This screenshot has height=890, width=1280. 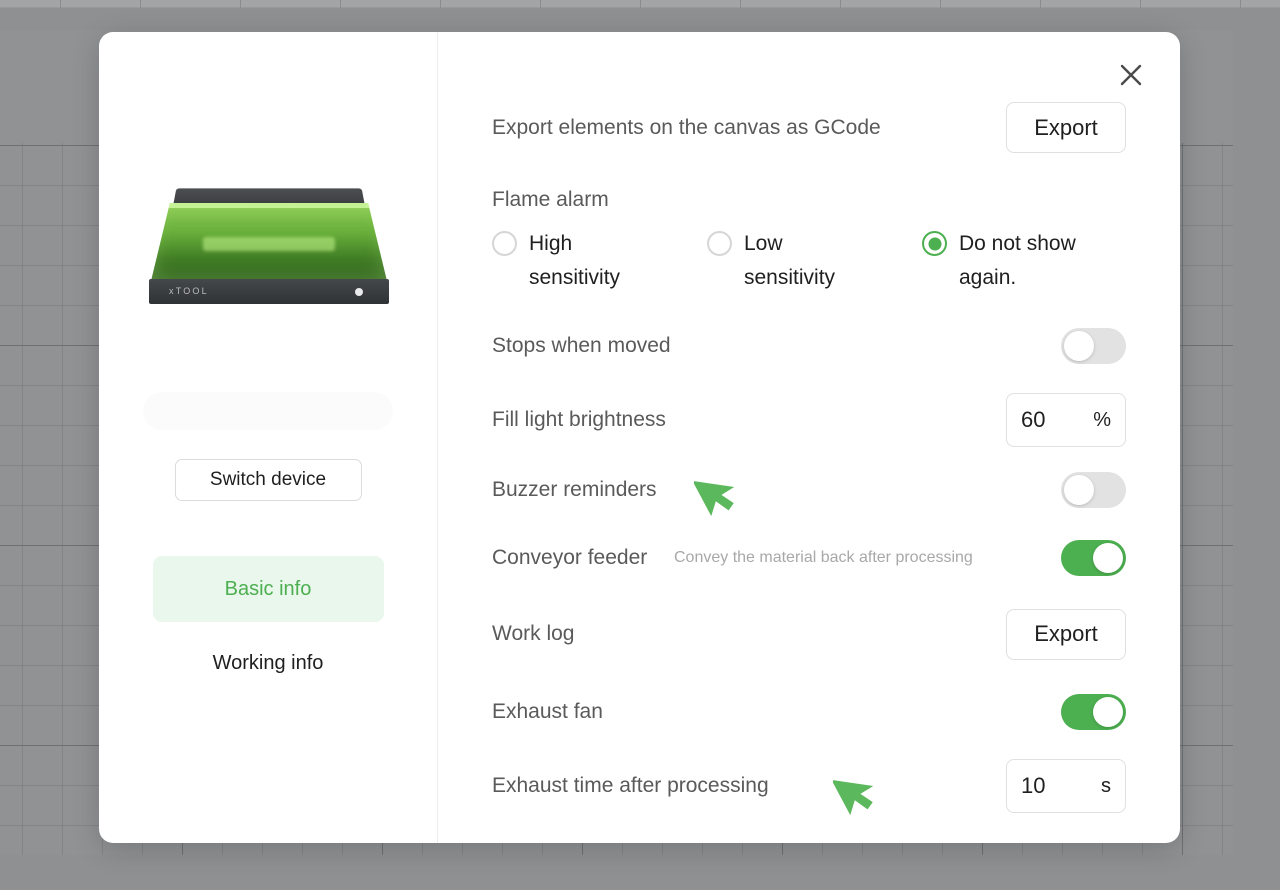 What do you see at coordinates (1066, 127) in the screenshot?
I see `export-gcode-button: Export` at bounding box center [1066, 127].